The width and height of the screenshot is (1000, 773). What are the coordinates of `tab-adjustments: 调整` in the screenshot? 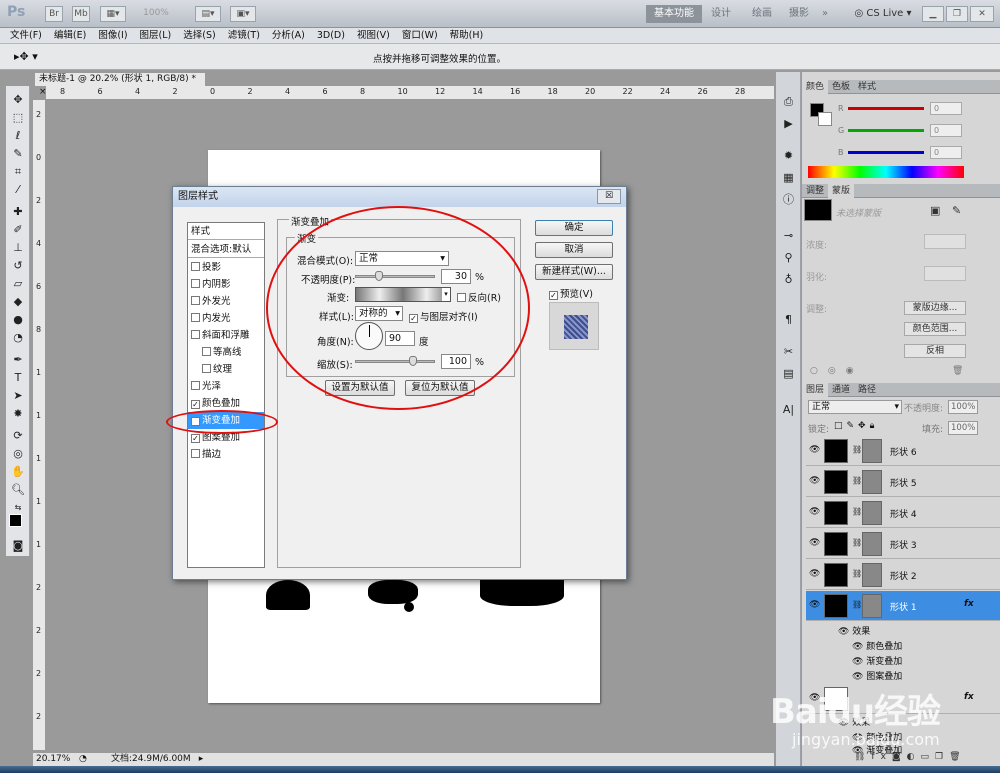 It's located at (815, 191).